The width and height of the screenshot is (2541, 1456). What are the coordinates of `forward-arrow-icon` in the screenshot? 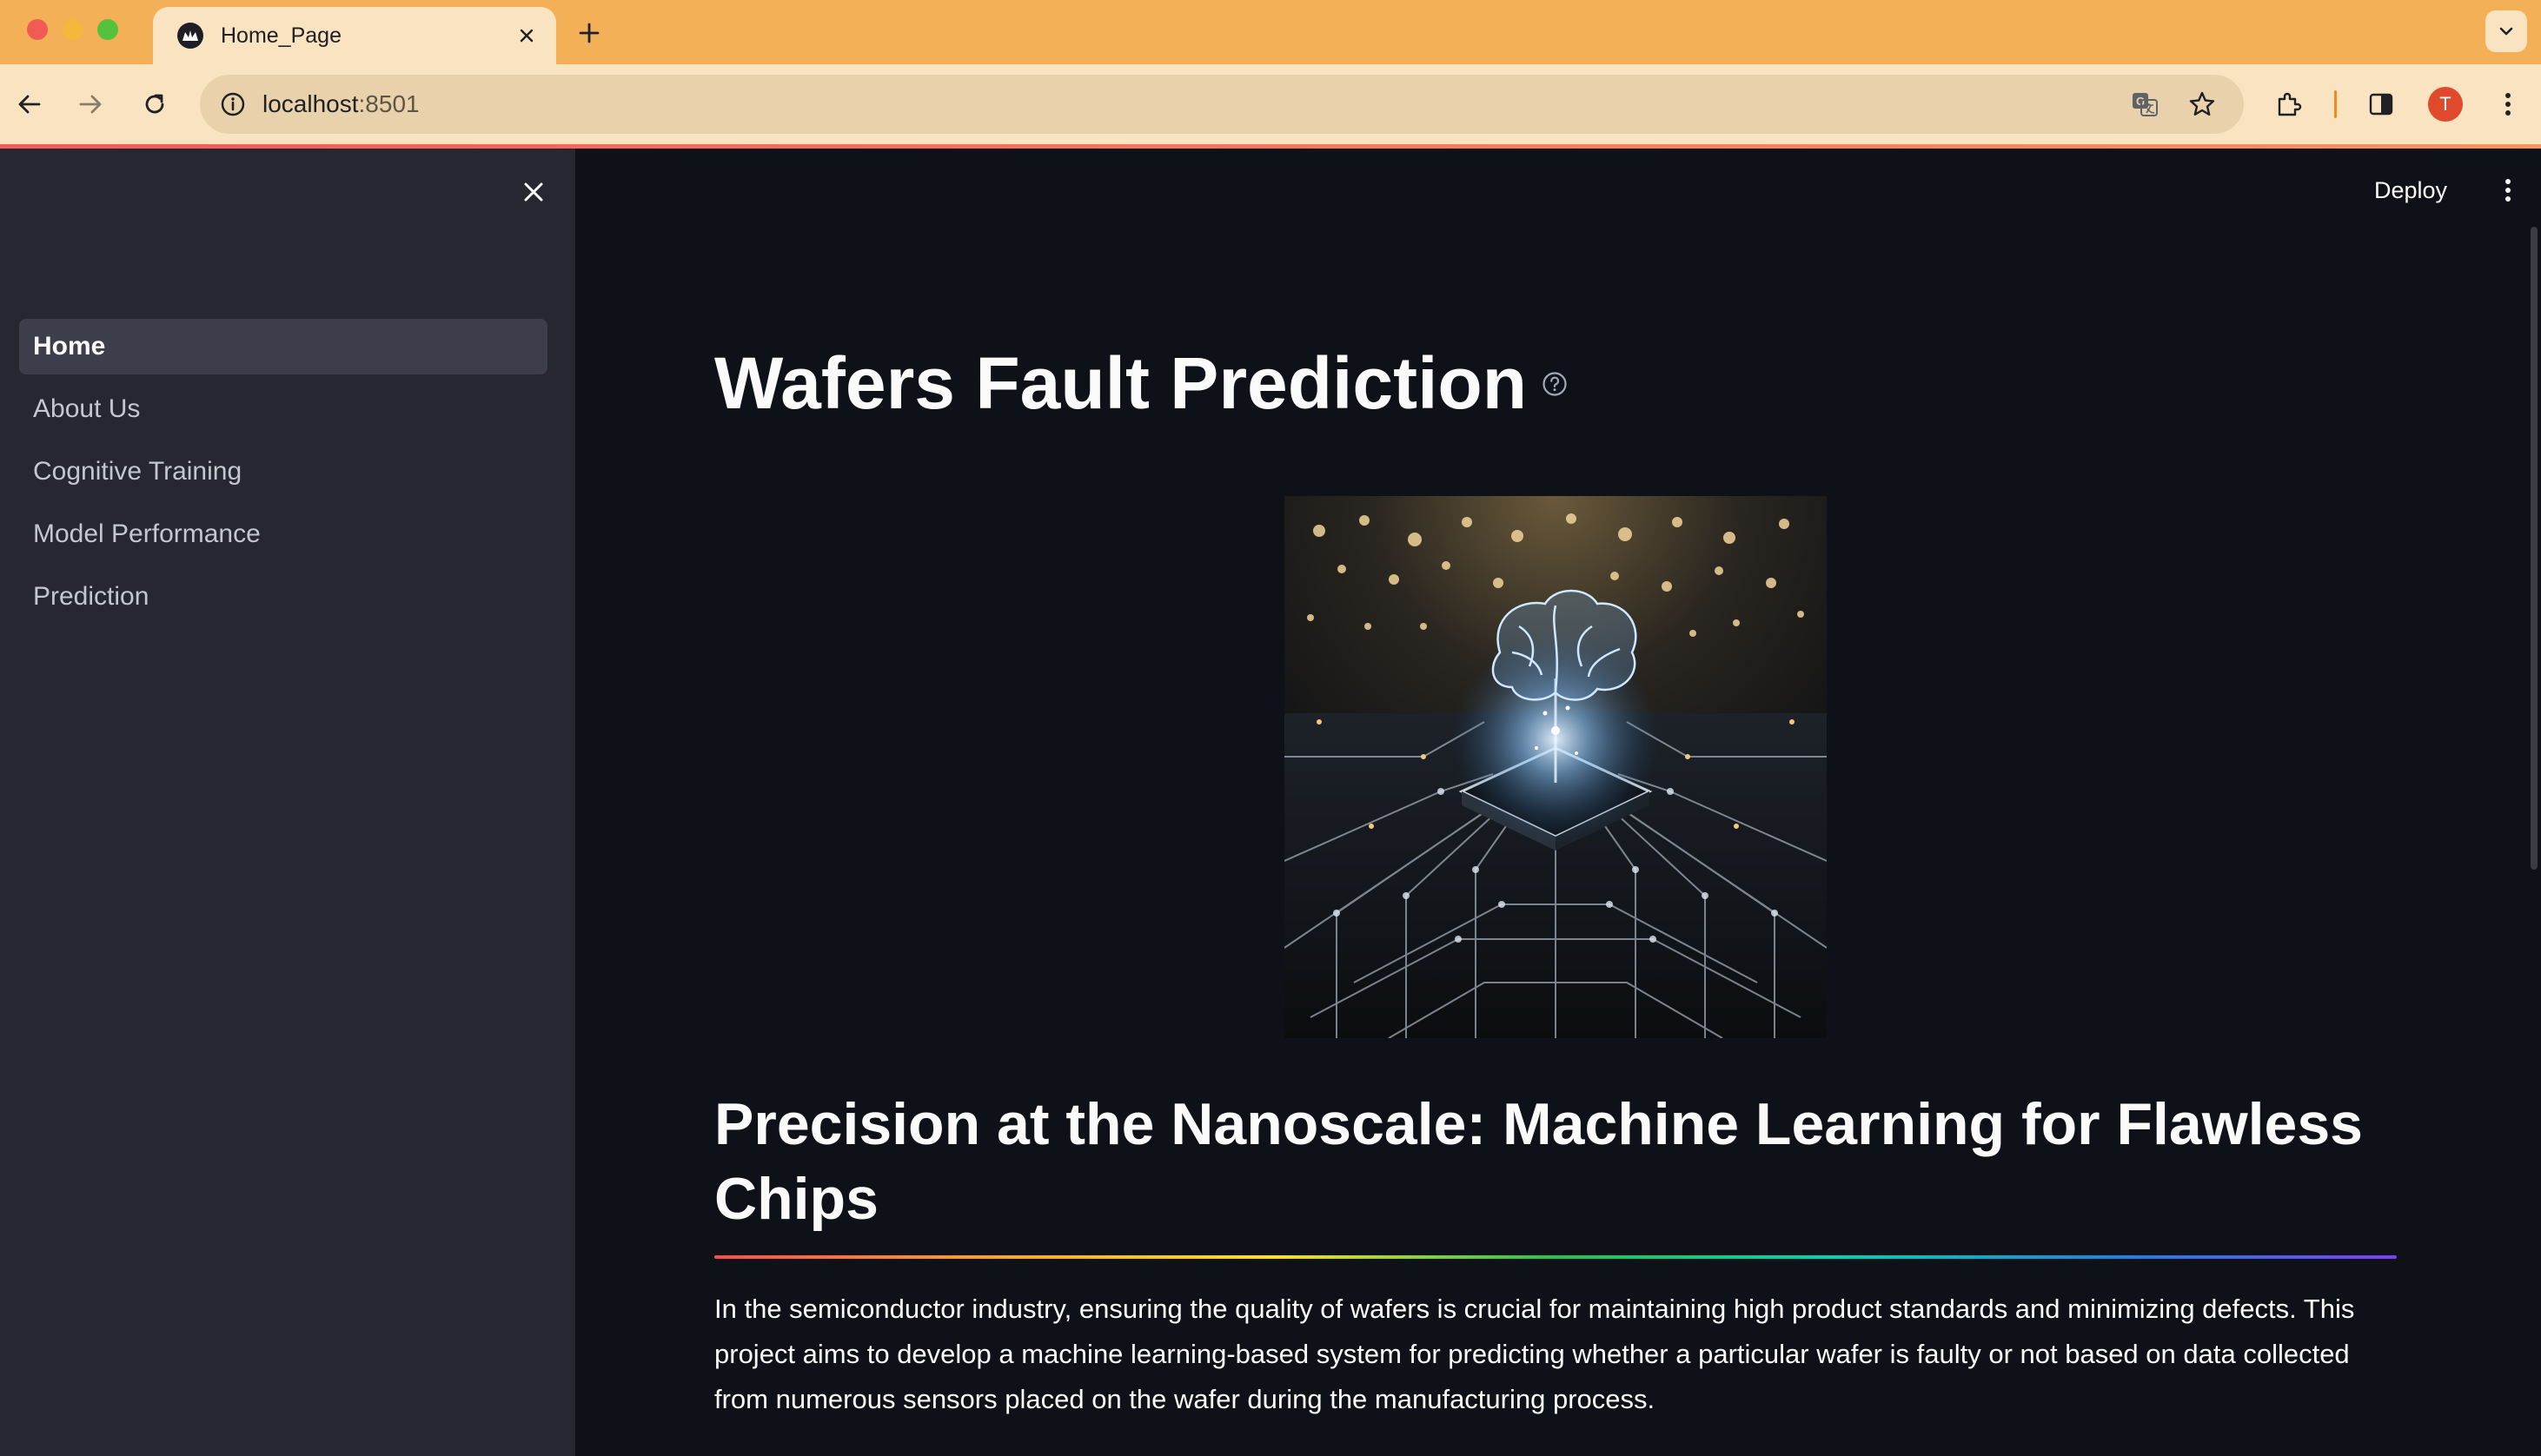 It's located at (90, 104).